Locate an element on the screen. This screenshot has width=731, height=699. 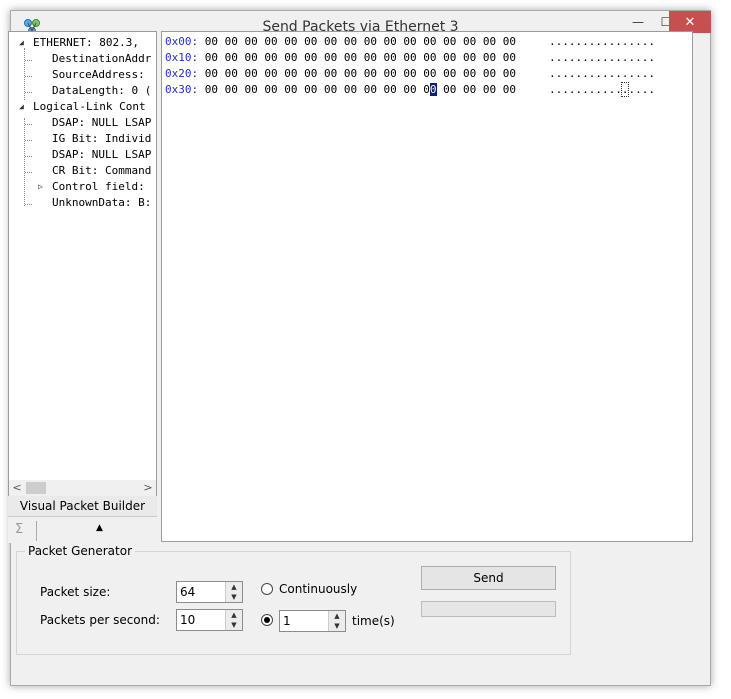
tree-node-ig-bit: IG Bit: Individ is located at coordinates (101, 139).